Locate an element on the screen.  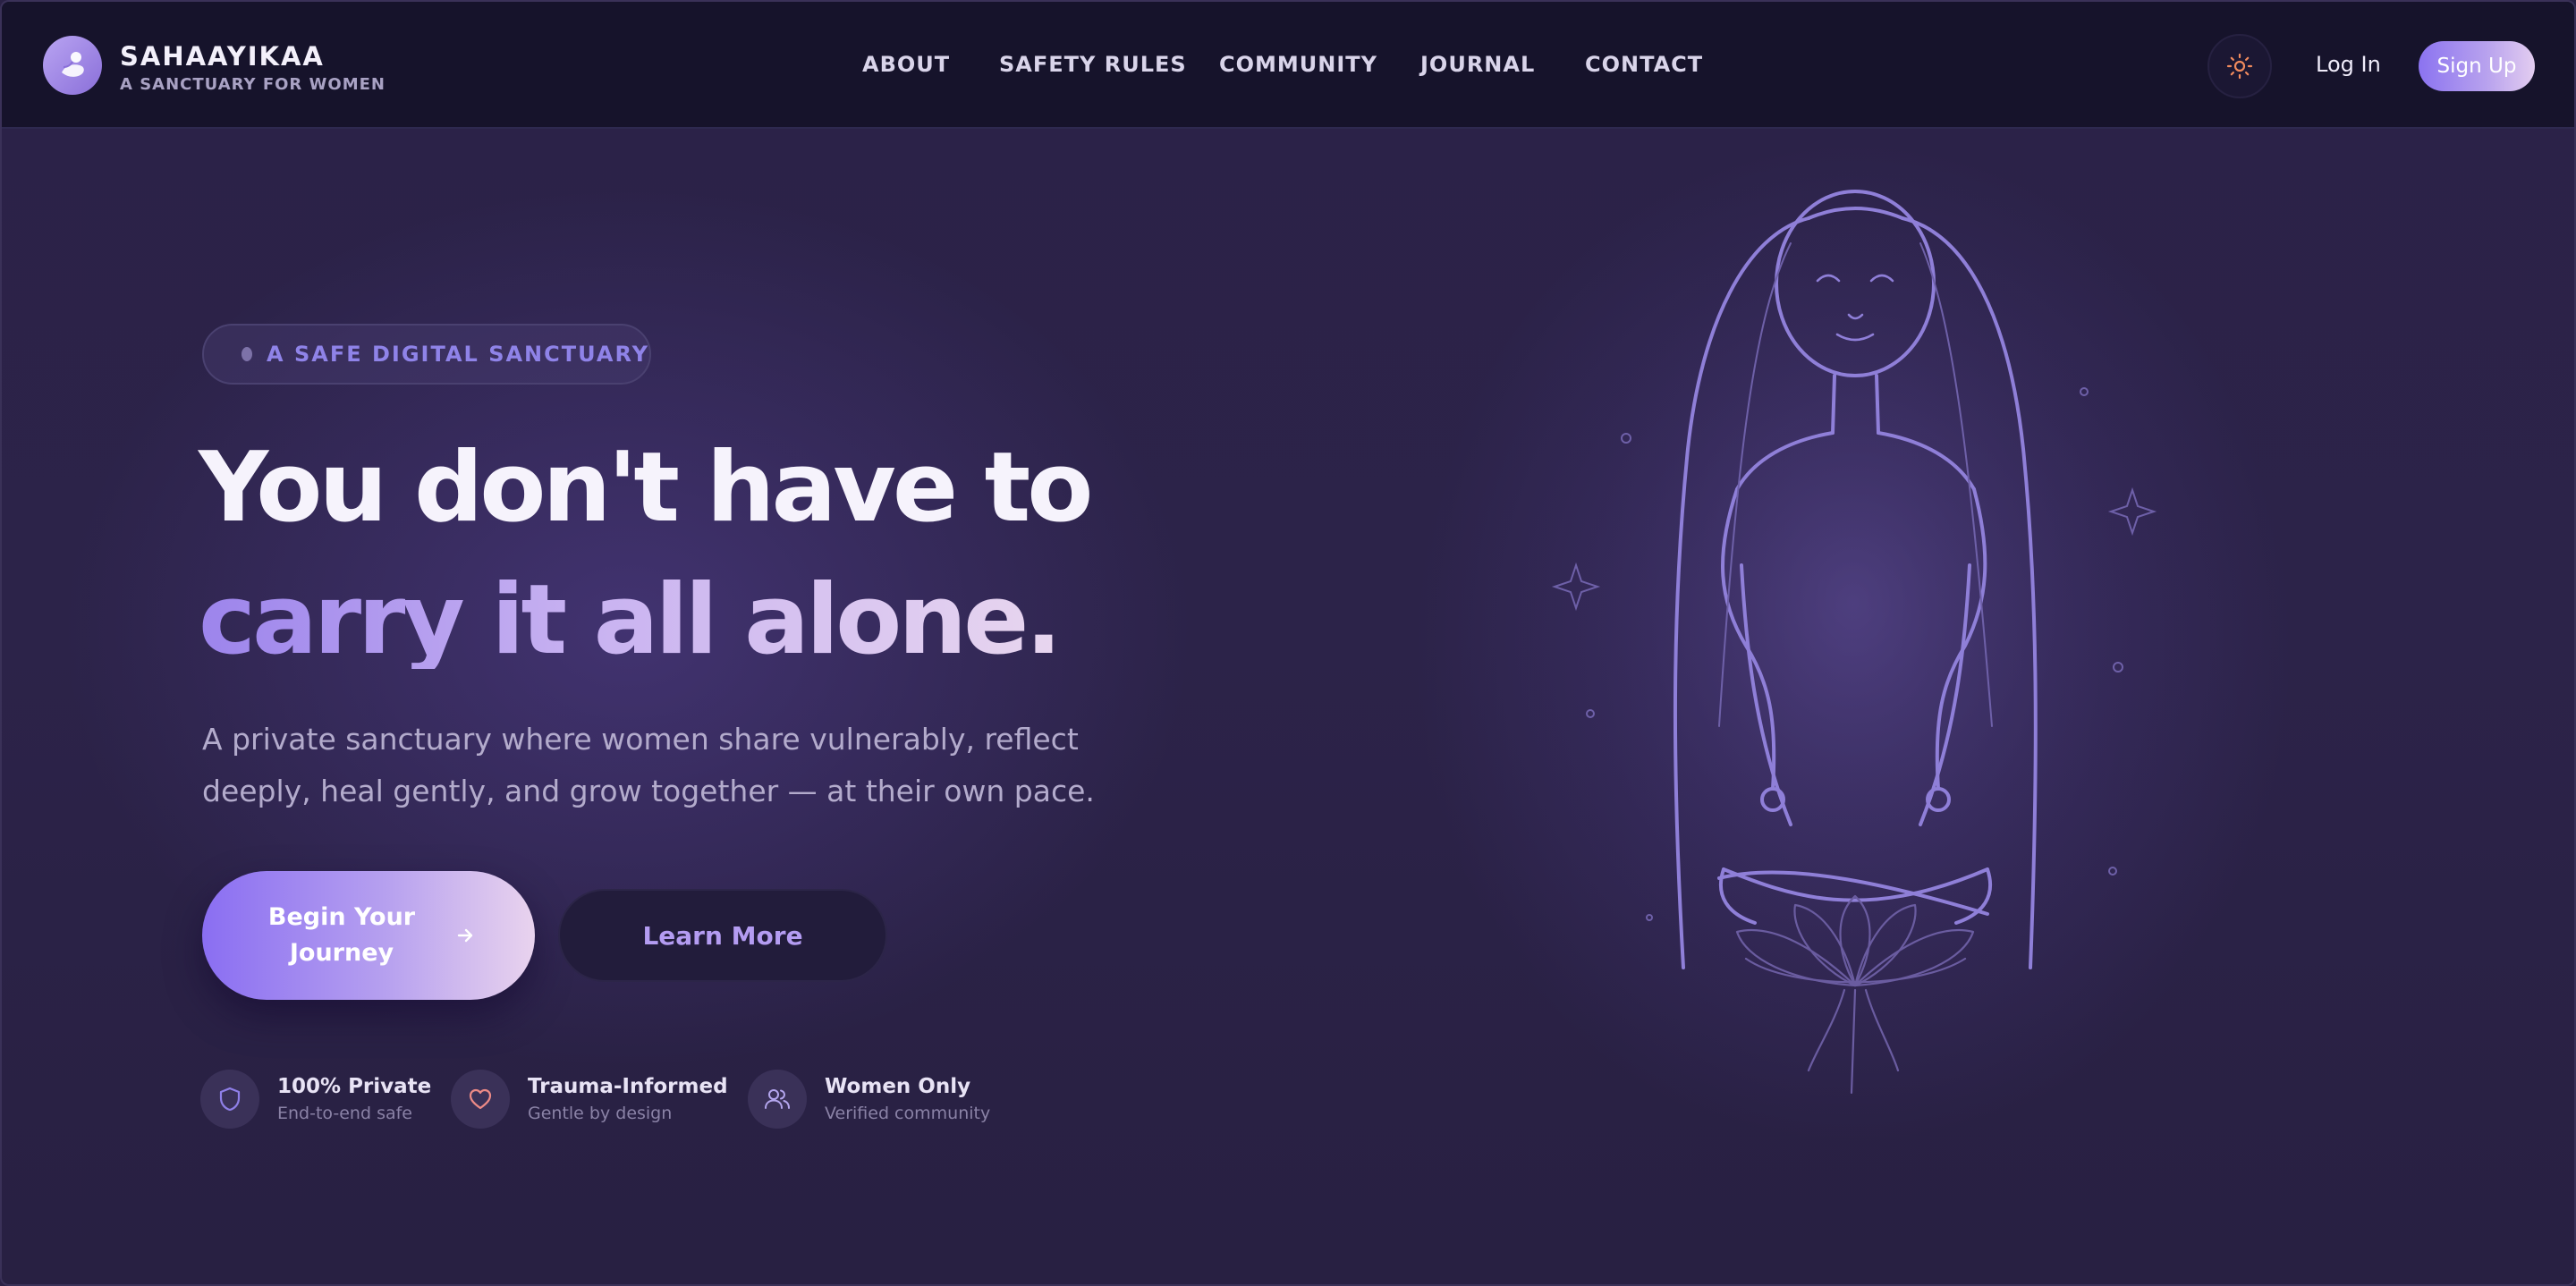
hero-headline-line2: carry it all alone. is located at coordinates (630, 620).